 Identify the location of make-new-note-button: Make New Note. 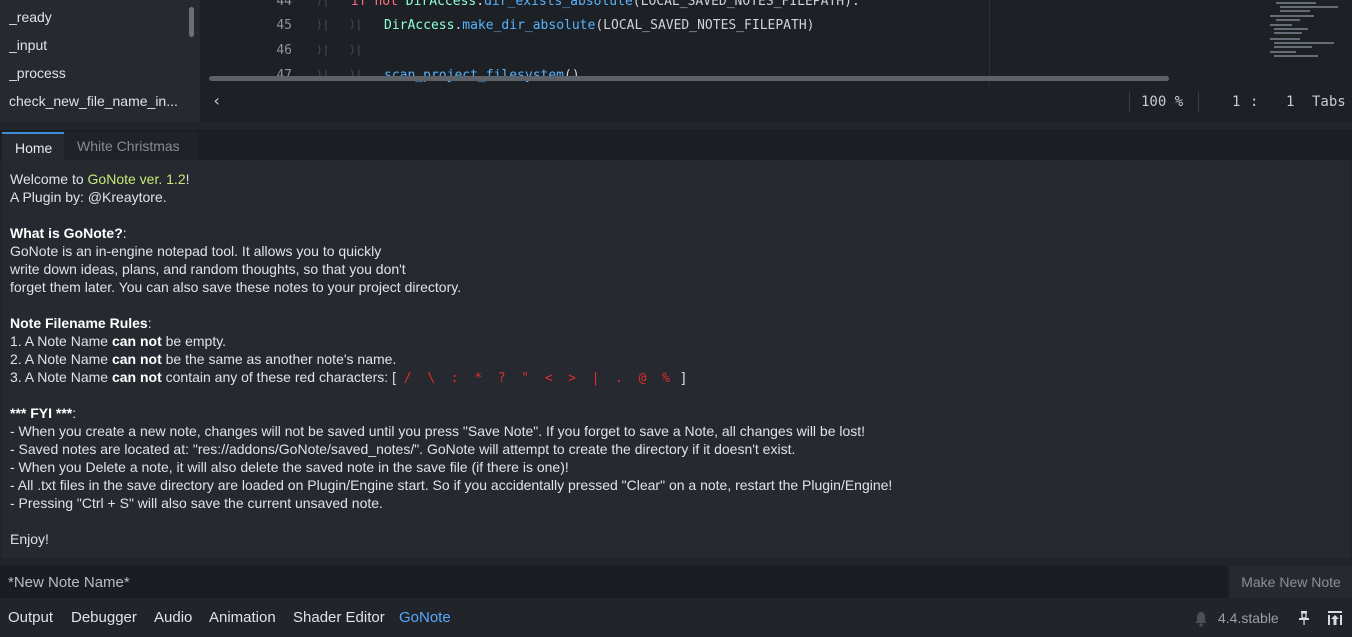
(1291, 582).